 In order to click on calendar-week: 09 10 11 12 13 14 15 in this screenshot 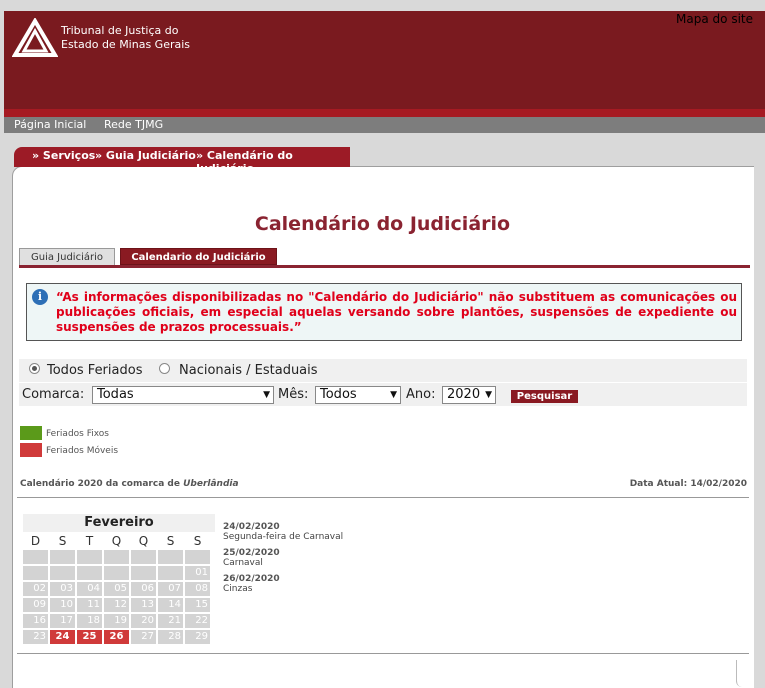, I will do `click(119, 605)`.